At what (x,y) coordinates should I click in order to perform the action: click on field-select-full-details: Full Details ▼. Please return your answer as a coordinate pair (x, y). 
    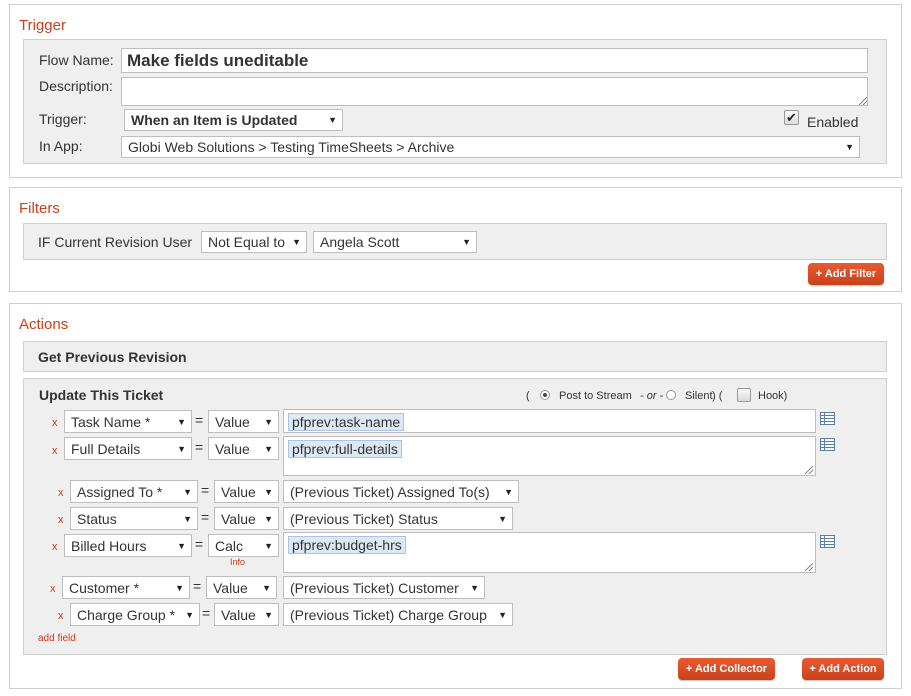
    Looking at the image, I should click on (128, 448).